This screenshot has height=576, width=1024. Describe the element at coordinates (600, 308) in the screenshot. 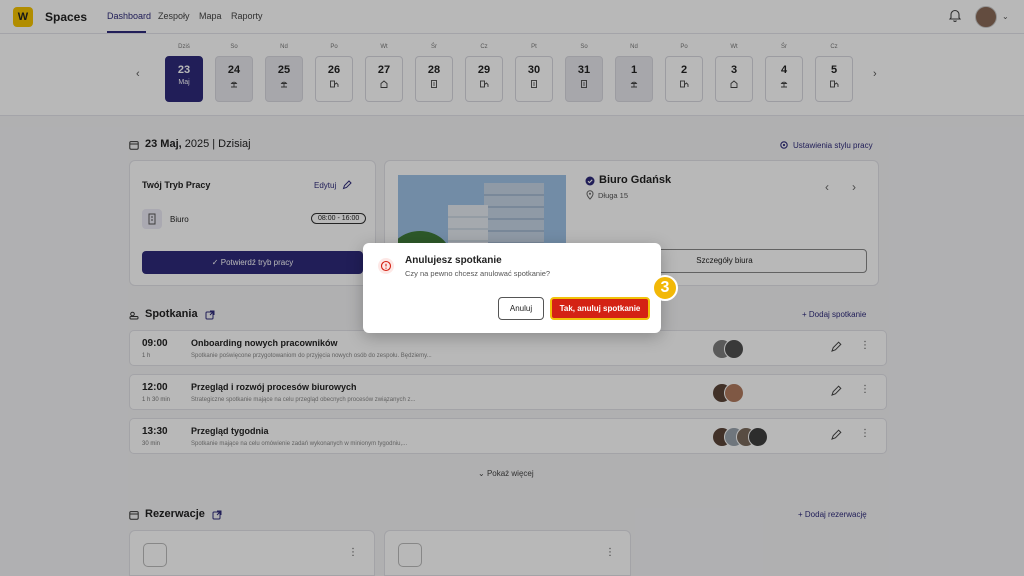

I see `dialog-confirm-cancel-button: Tak, anuluj spotkanie` at that location.